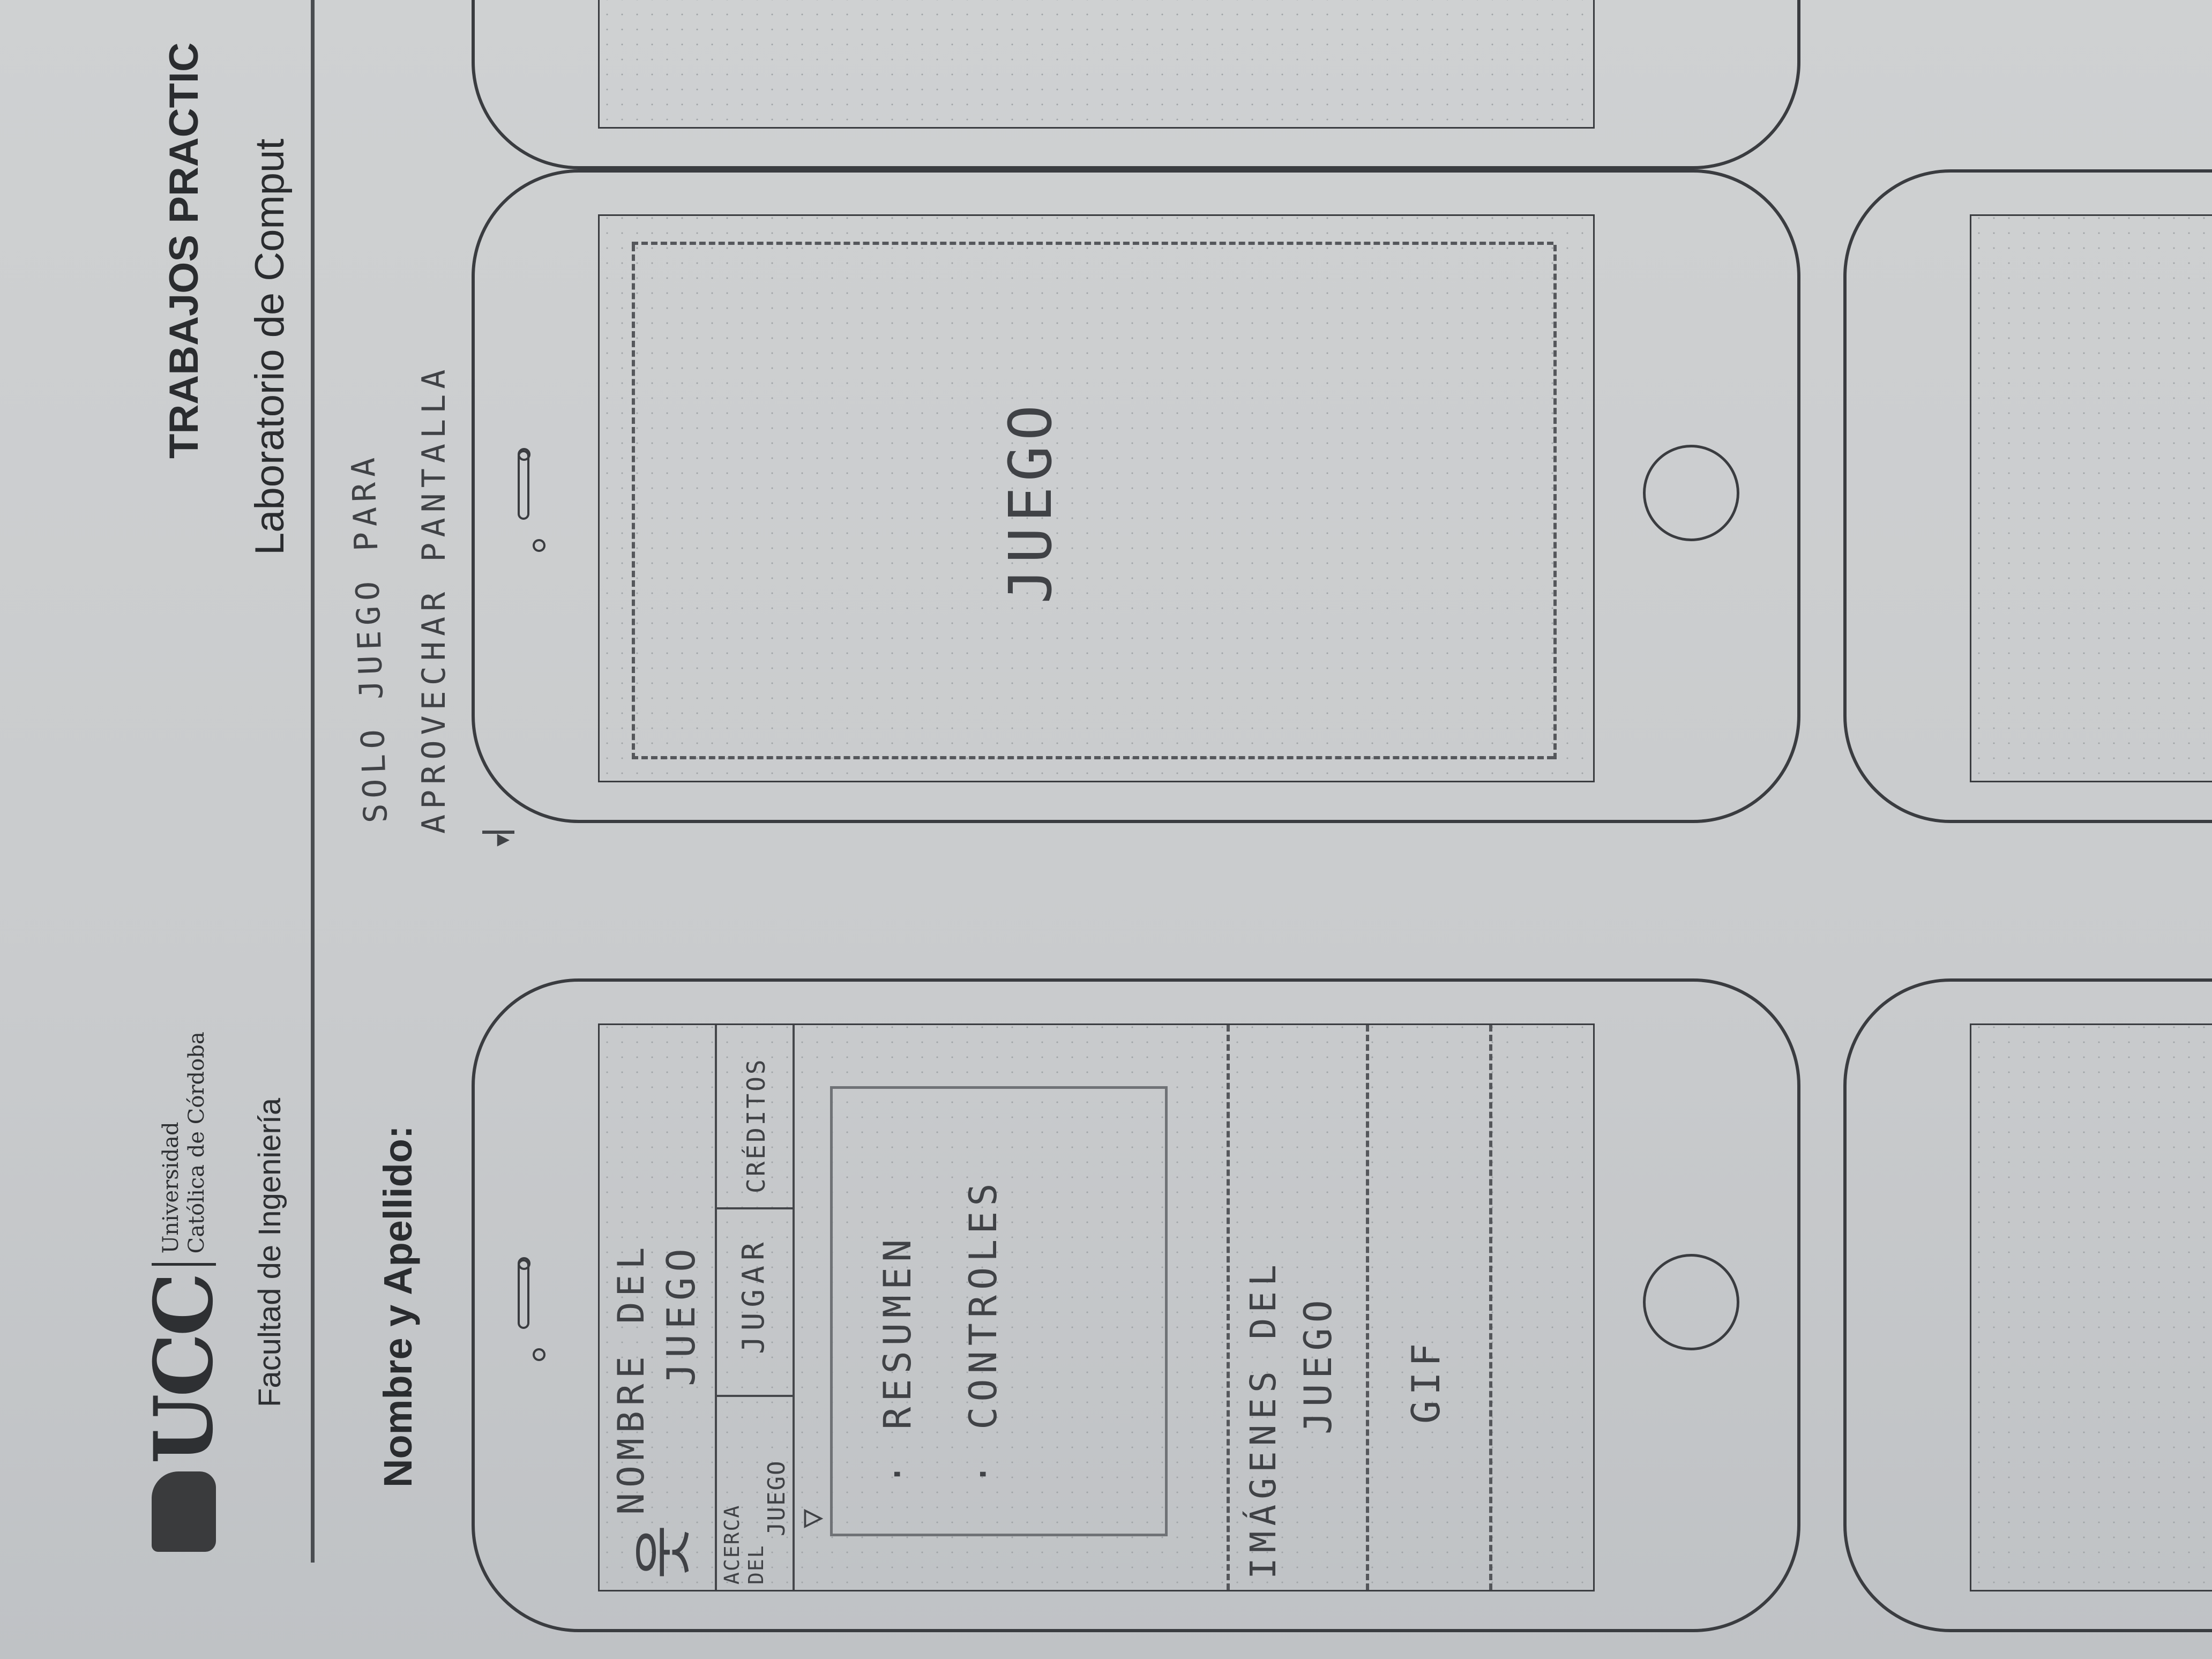 This screenshot has height=1659, width=2212. I want to click on person-sketch-icon: 웃, so click(664, 1549).